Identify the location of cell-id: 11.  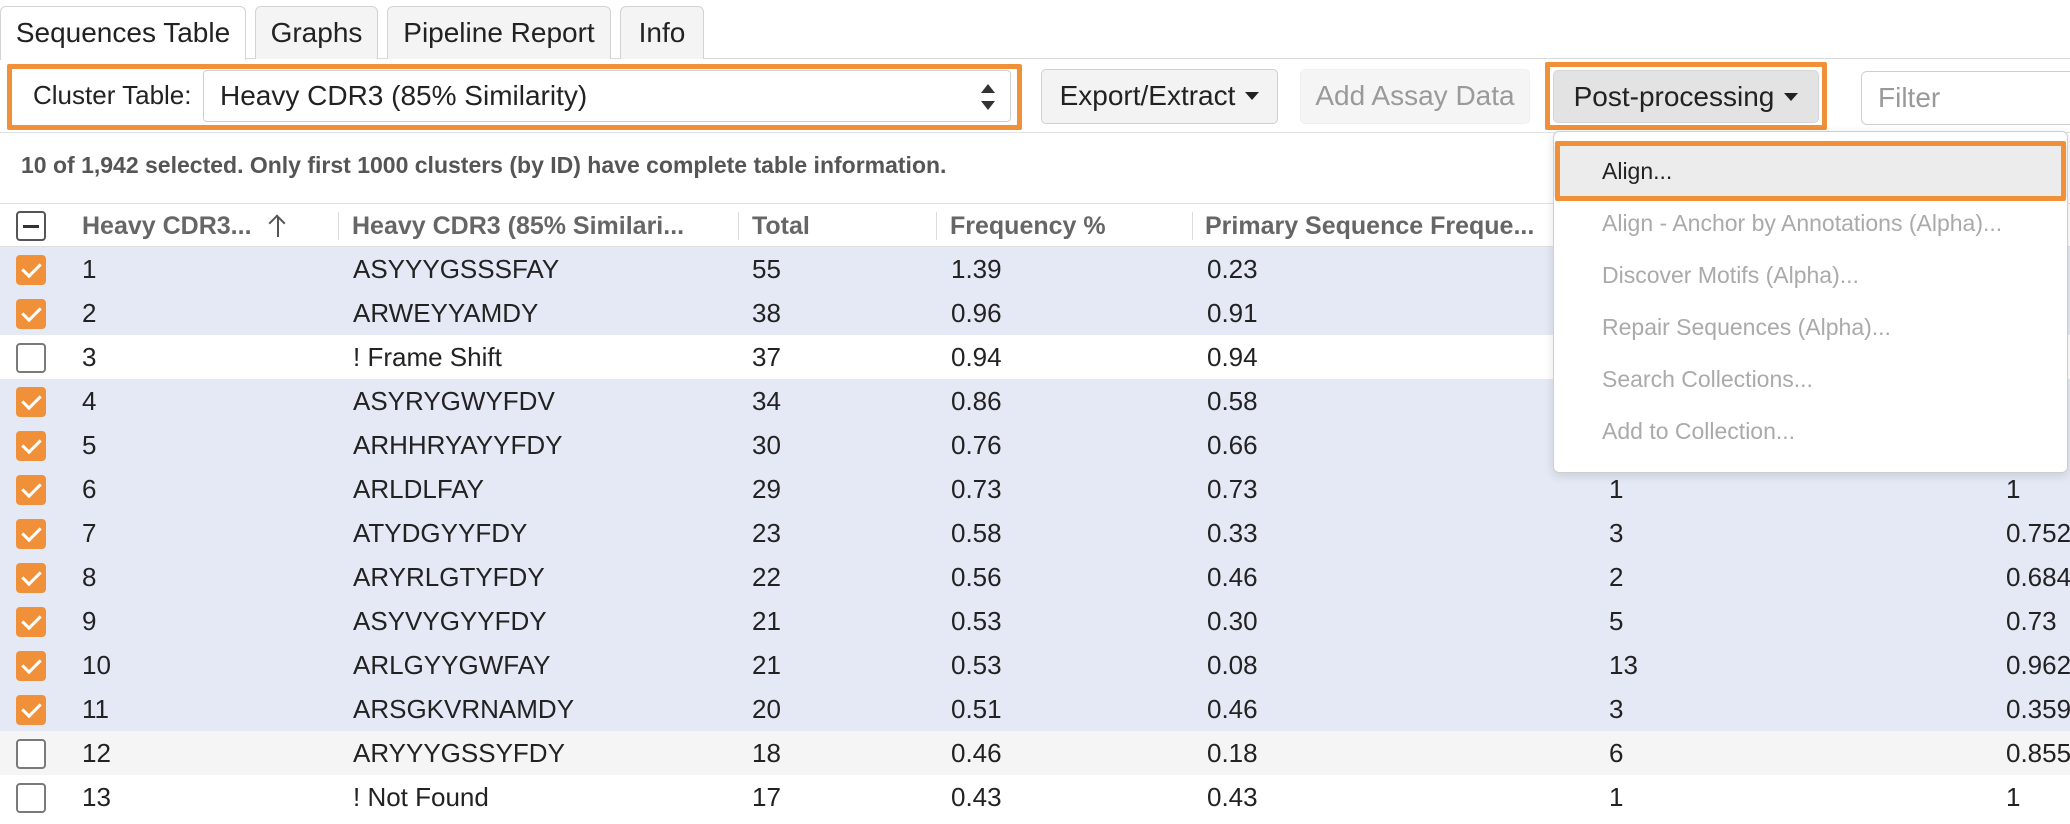
(95, 709).